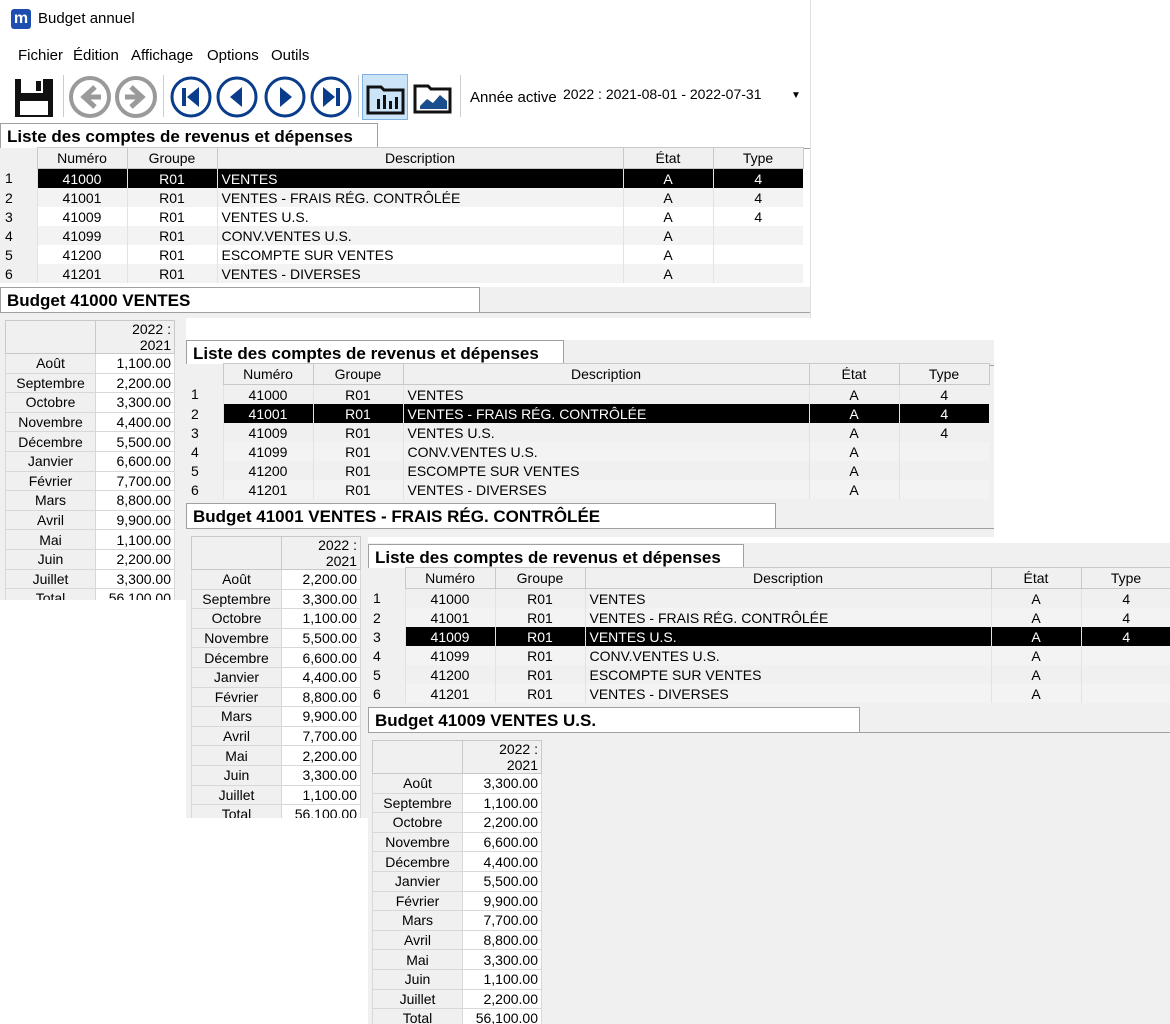  I want to click on cell-description: VENTES - DIVERSES, so click(605, 489).